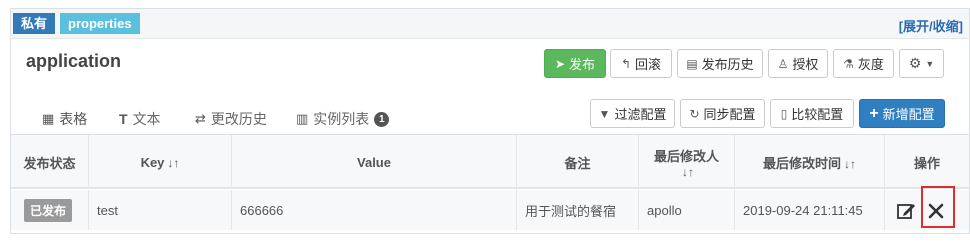  Describe the element at coordinates (908, 114) in the screenshot. I see `add-config-label: 新增配置` at that location.